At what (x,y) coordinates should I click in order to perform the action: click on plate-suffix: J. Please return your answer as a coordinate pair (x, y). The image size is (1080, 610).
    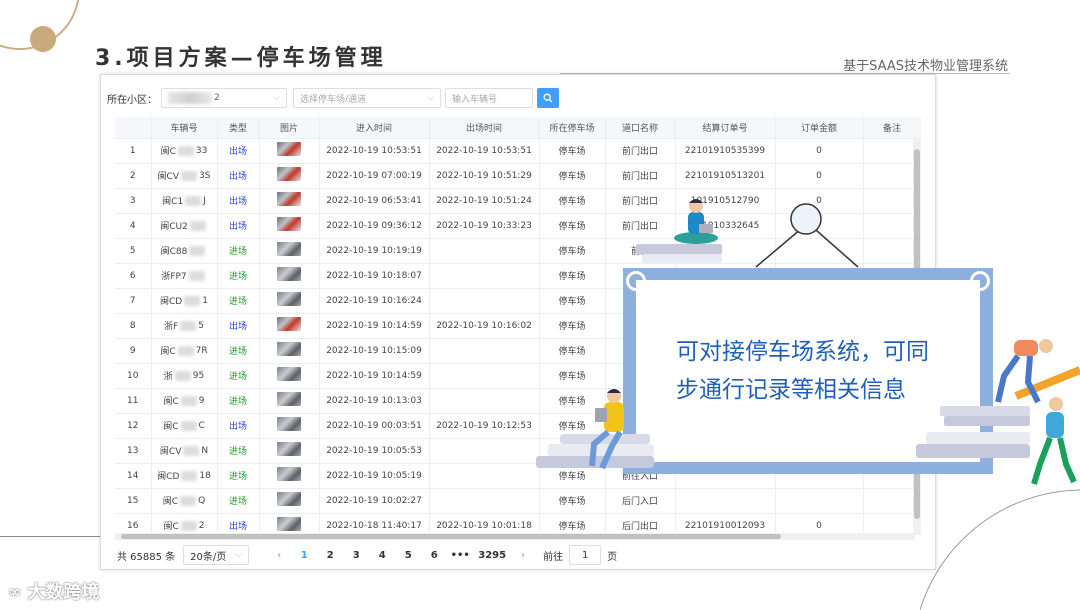
    Looking at the image, I should click on (204, 200).